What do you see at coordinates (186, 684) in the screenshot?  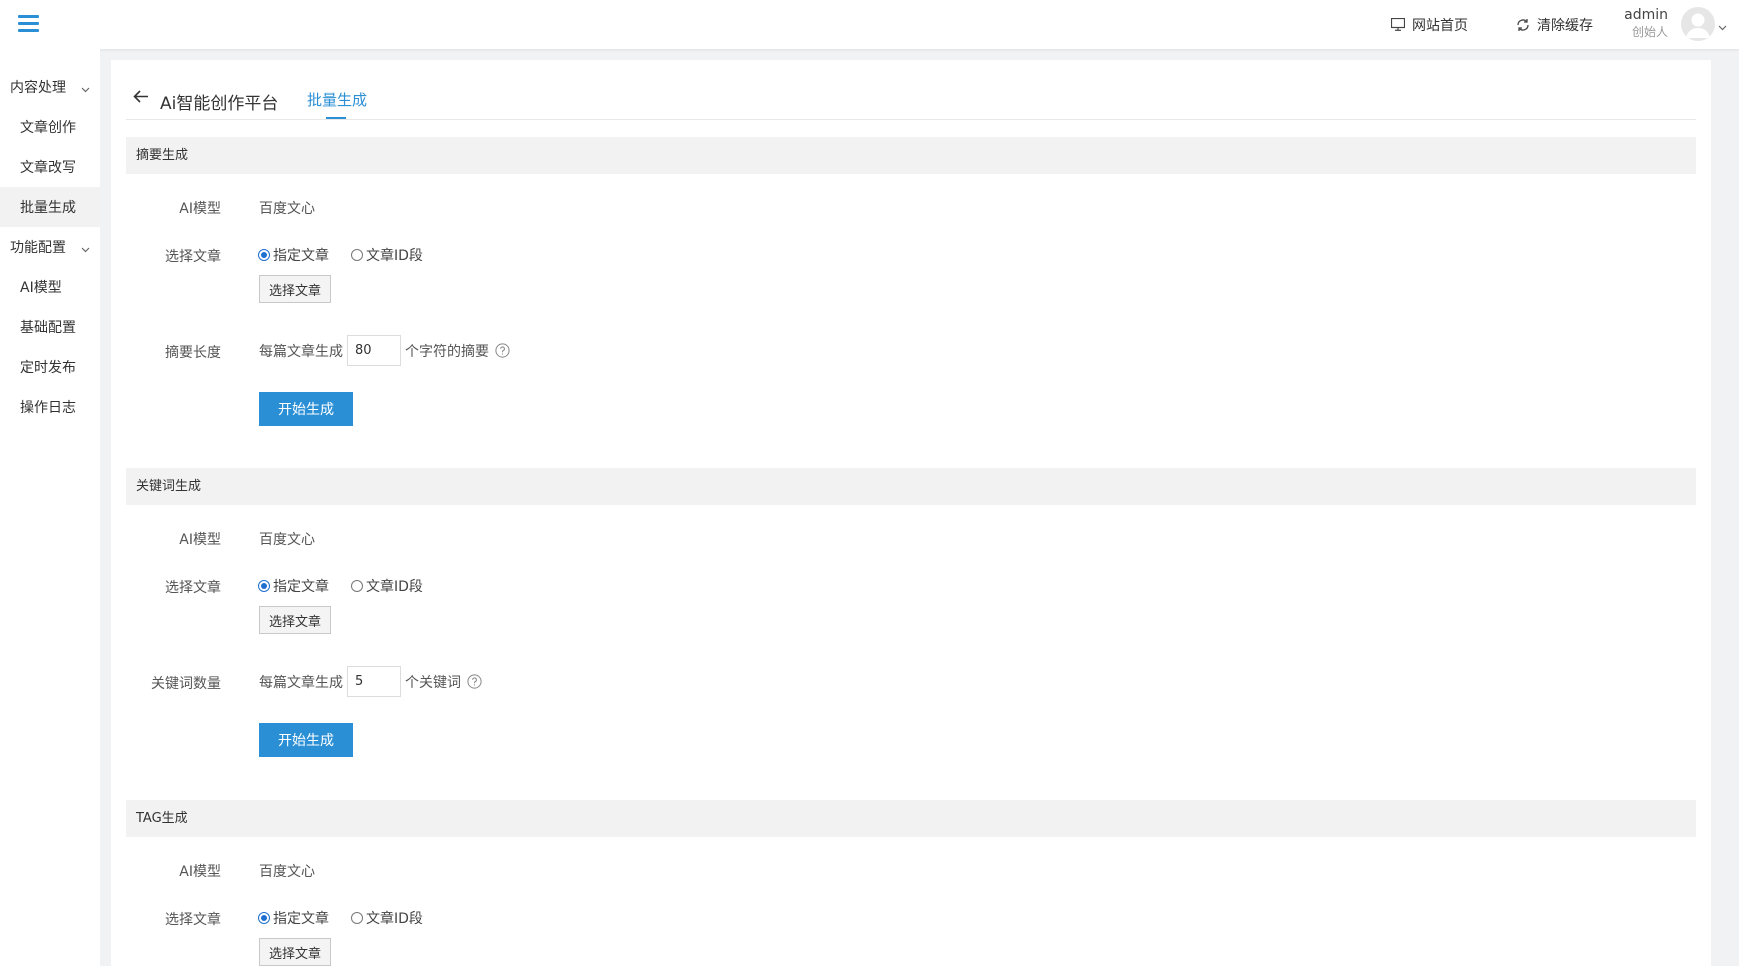 I see `keyword-count-label: 关键词数量` at bounding box center [186, 684].